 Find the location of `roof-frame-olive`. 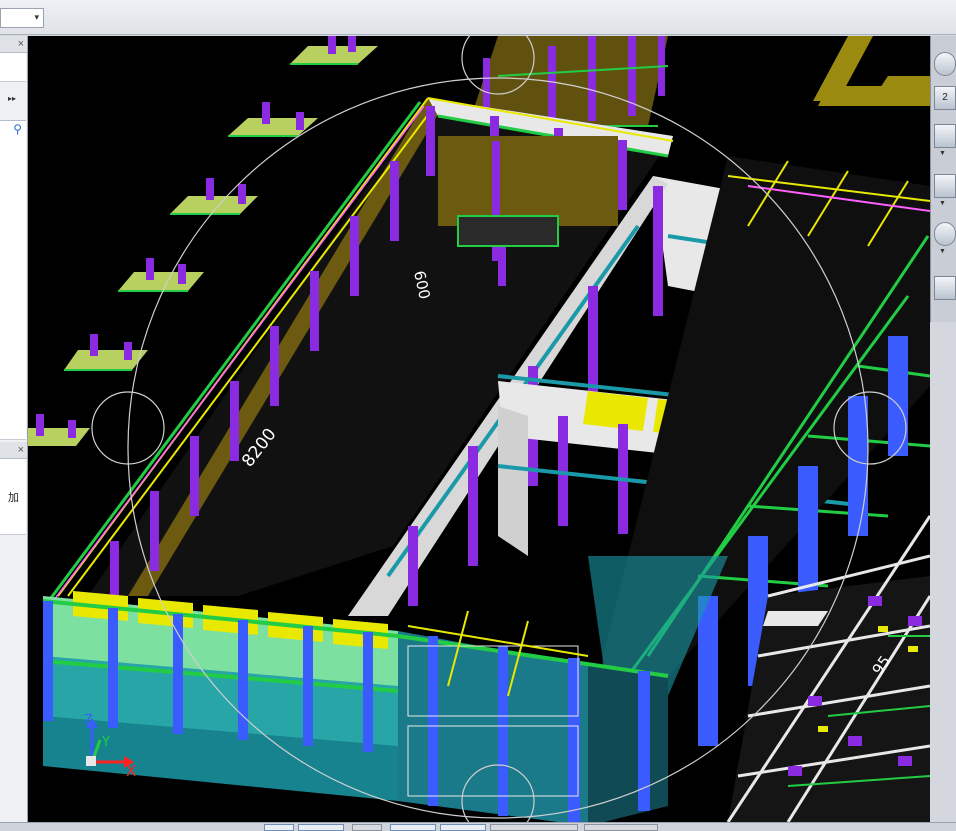

roof-frame-olive is located at coordinates (871, 71).